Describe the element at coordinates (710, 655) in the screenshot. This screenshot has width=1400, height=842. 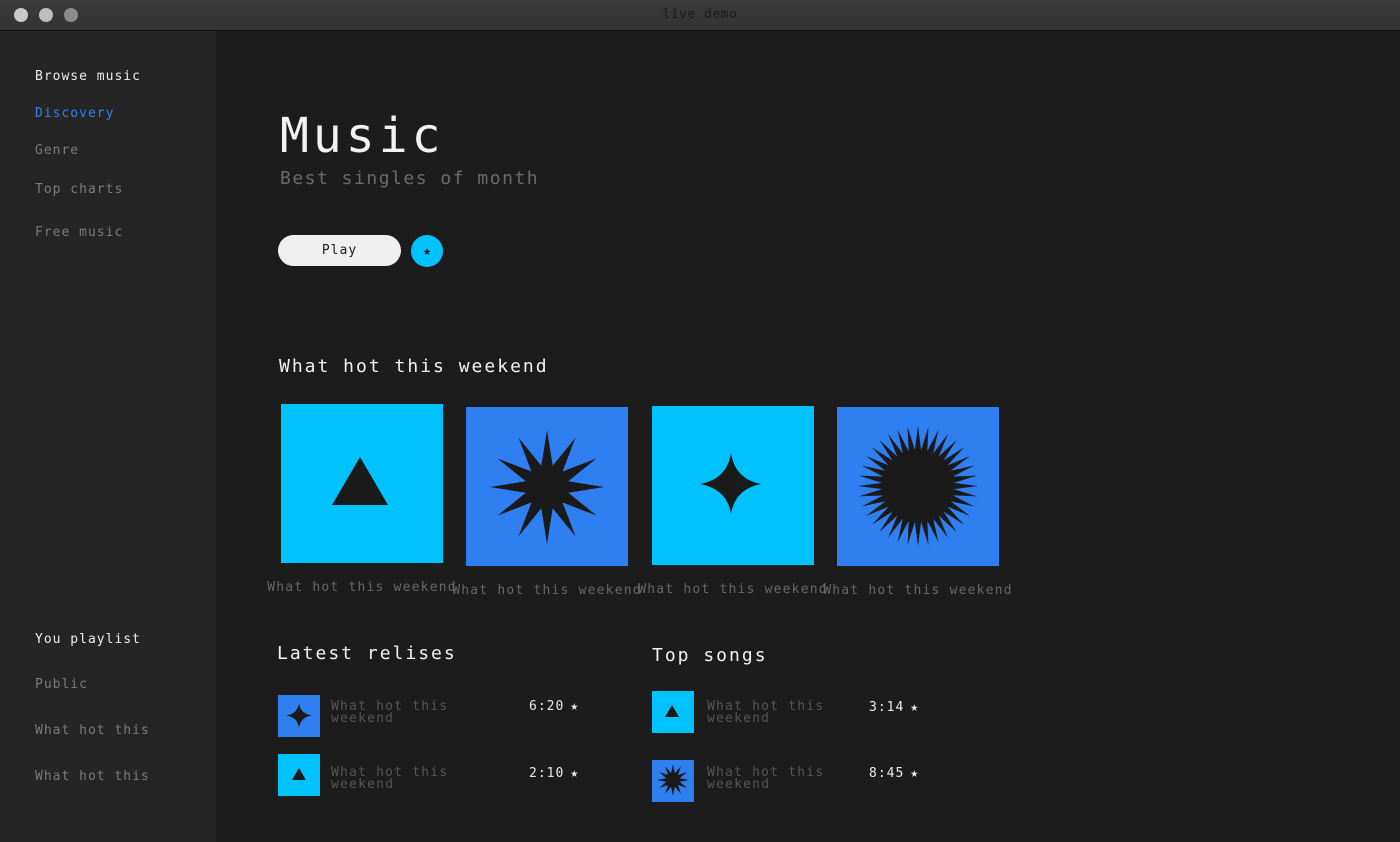
I see `section-title-top-songs: Top songs` at that location.